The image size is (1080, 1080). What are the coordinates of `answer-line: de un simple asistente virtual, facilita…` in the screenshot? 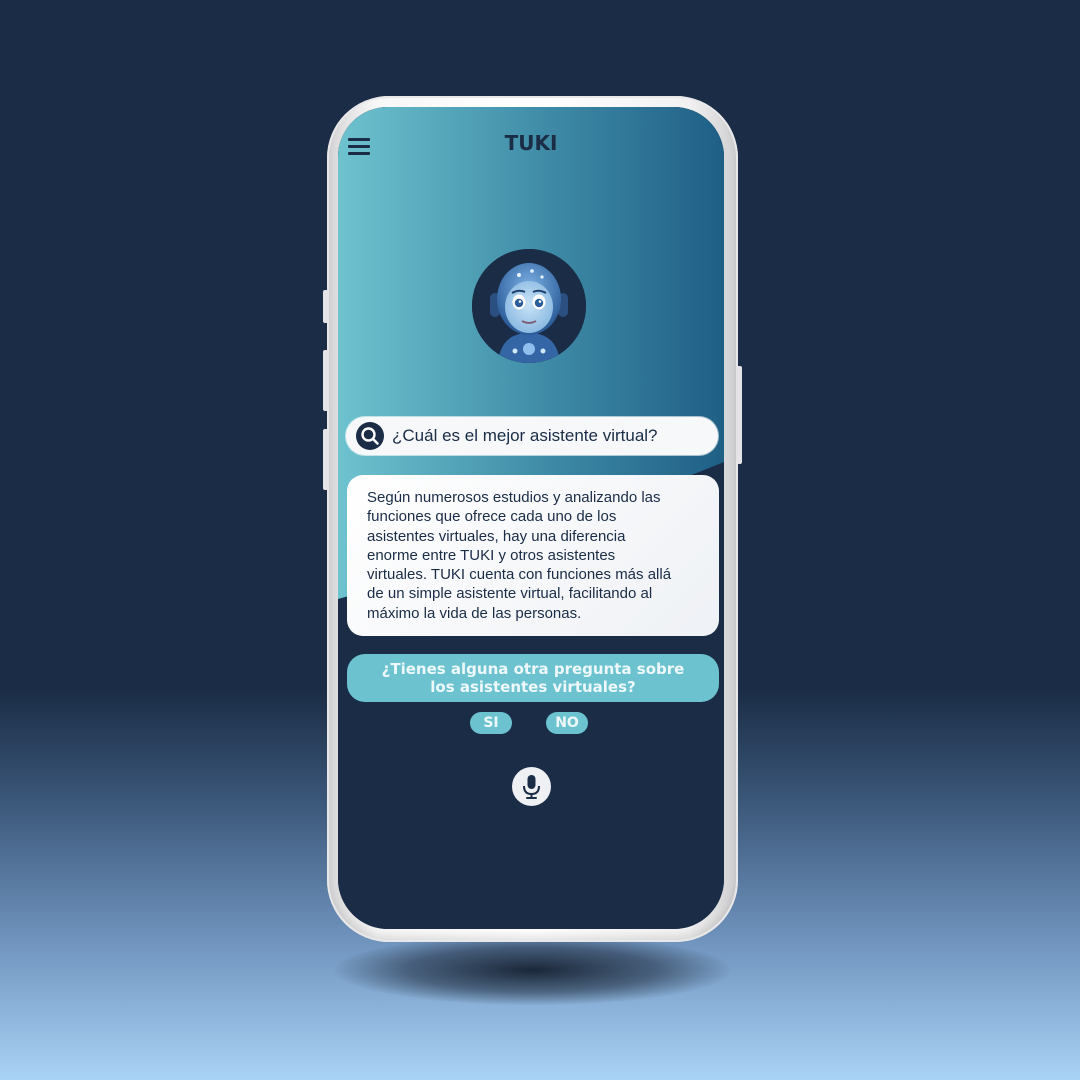 It's located at (510, 594).